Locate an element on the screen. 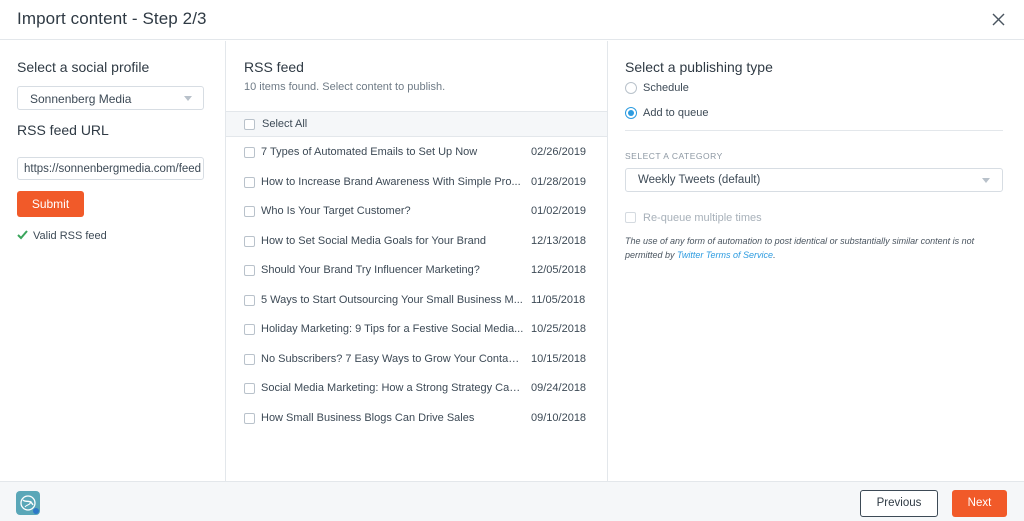 The image size is (1024, 521). add-to-queue-label: Add to queue is located at coordinates (676, 113).